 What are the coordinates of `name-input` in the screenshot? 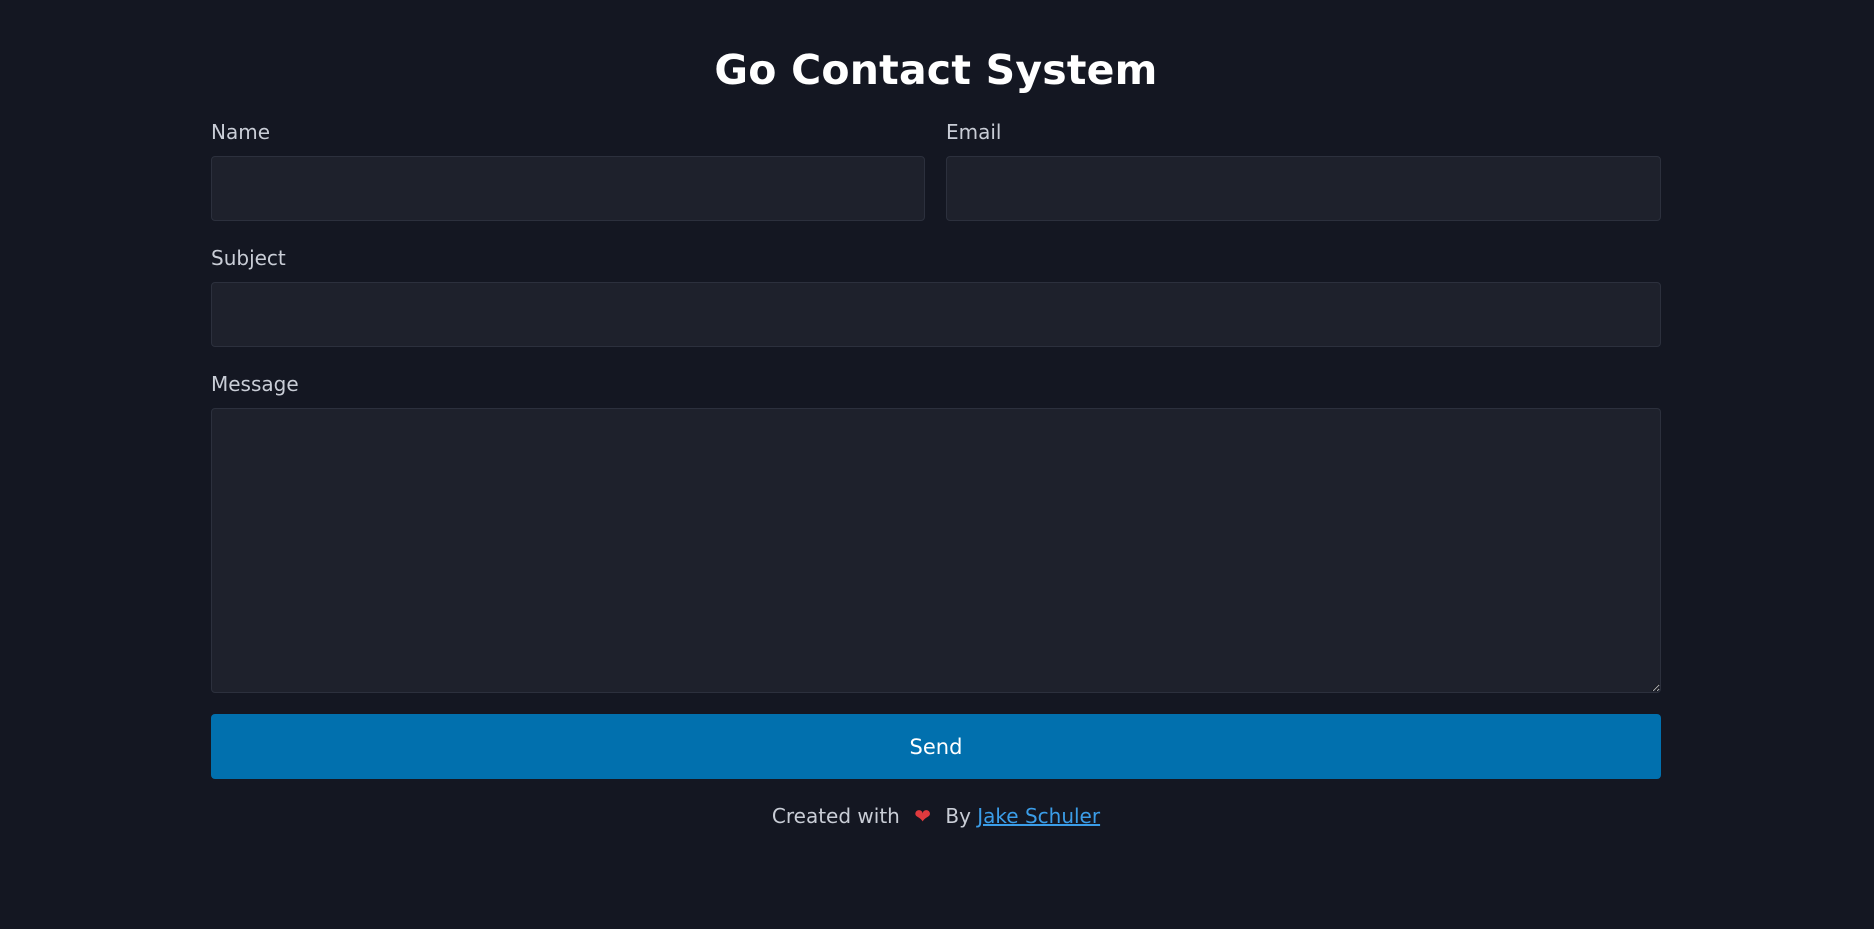 It's located at (568, 188).